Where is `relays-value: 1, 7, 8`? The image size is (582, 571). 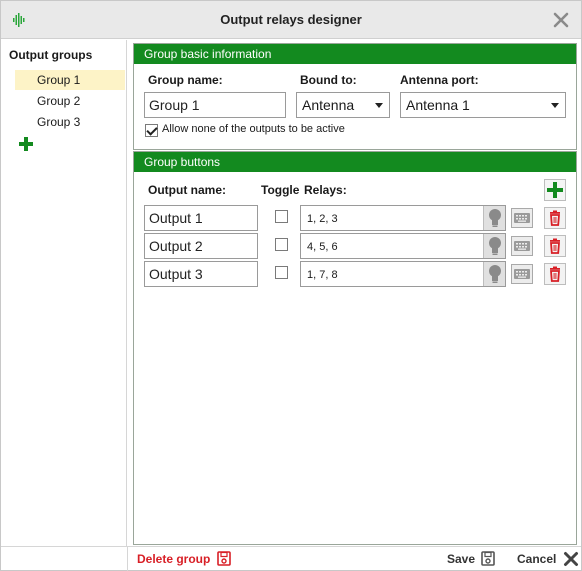 relays-value: 1, 7, 8 is located at coordinates (322, 275).